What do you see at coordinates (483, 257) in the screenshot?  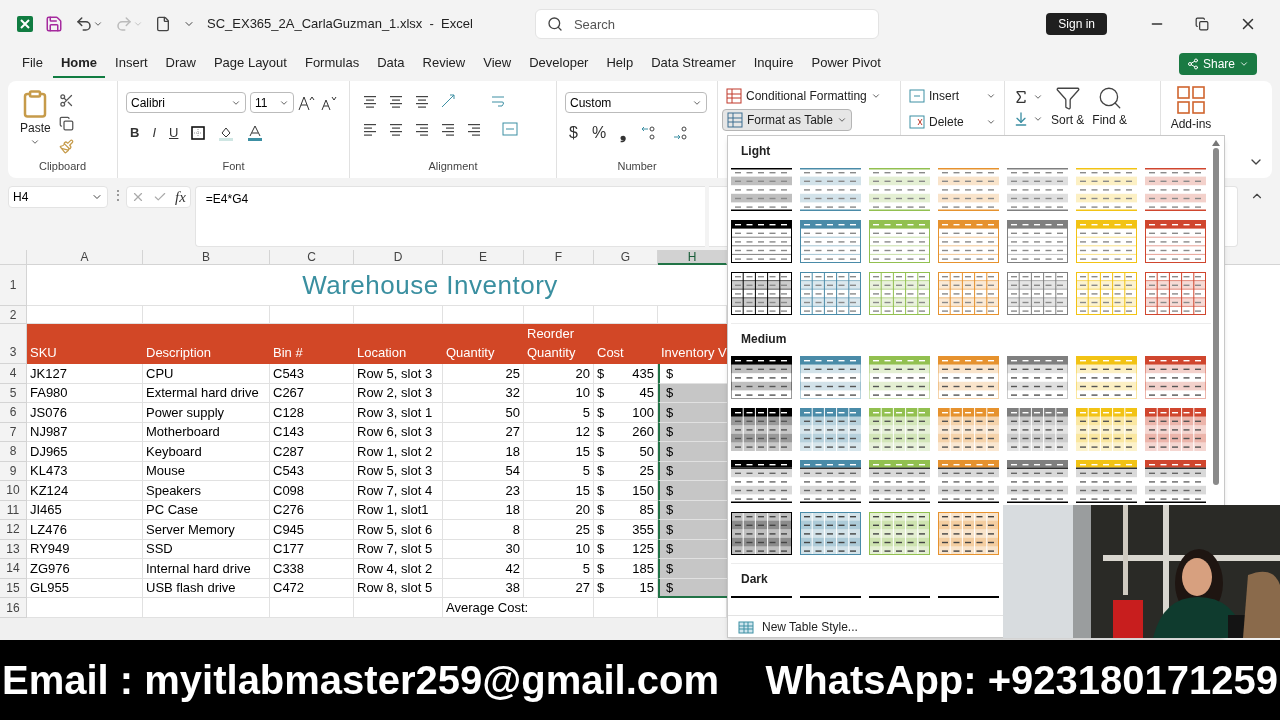 I see `column-header: E` at bounding box center [483, 257].